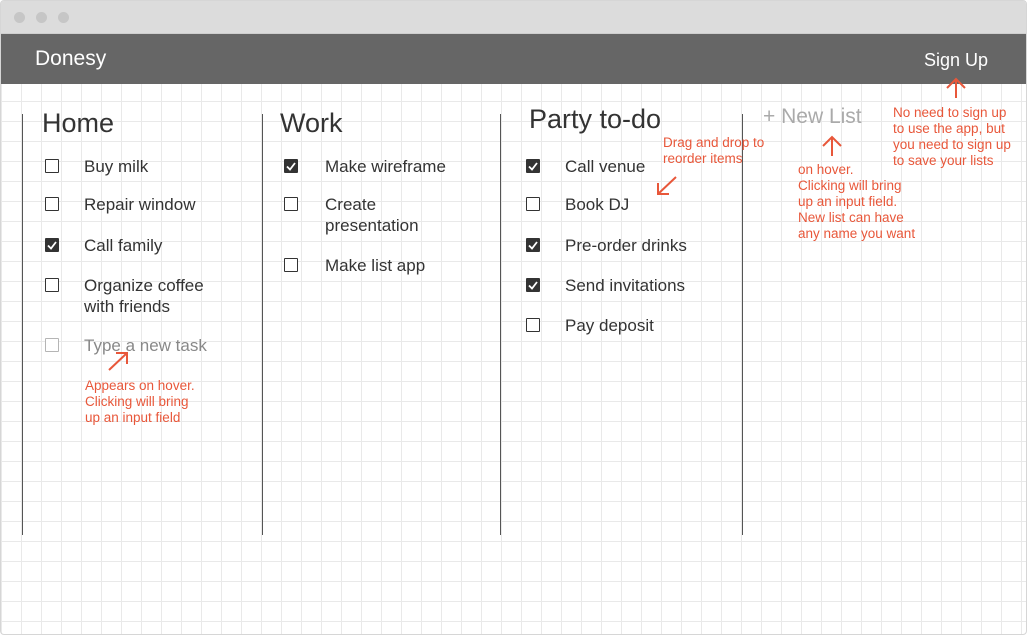 The height and width of the screenshot is (635, 1027). Describe the element at coordinates (311, 123) in the screenshot. I see `list-title-work: Work` at that location.